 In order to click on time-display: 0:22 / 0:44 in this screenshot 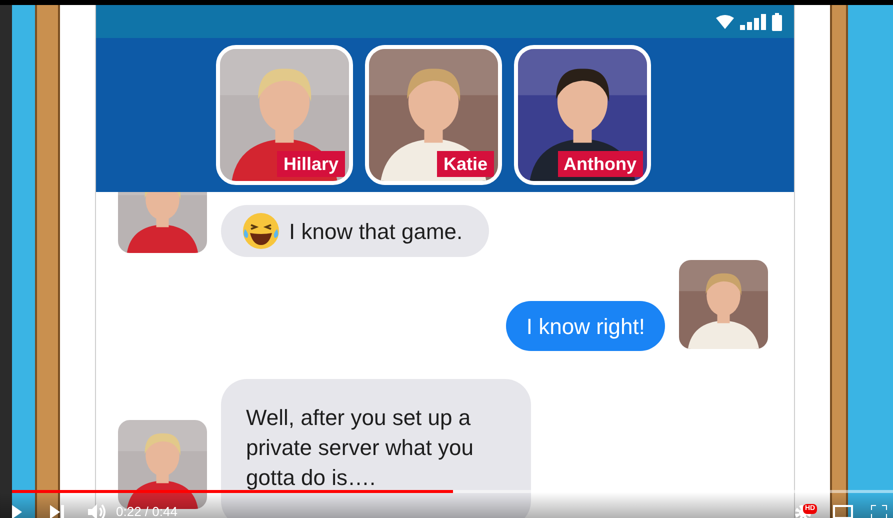, I will do `click(147, 510)`.